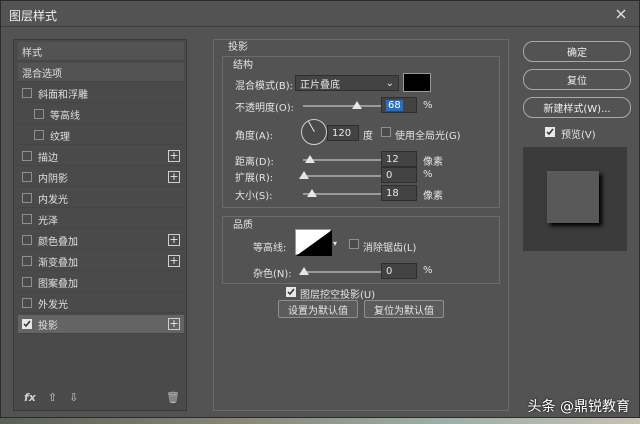 The image size is (640, 424). Describe the element at coordinates (392, 159) in the screenshot. I see `distance-value: 12` at that location.